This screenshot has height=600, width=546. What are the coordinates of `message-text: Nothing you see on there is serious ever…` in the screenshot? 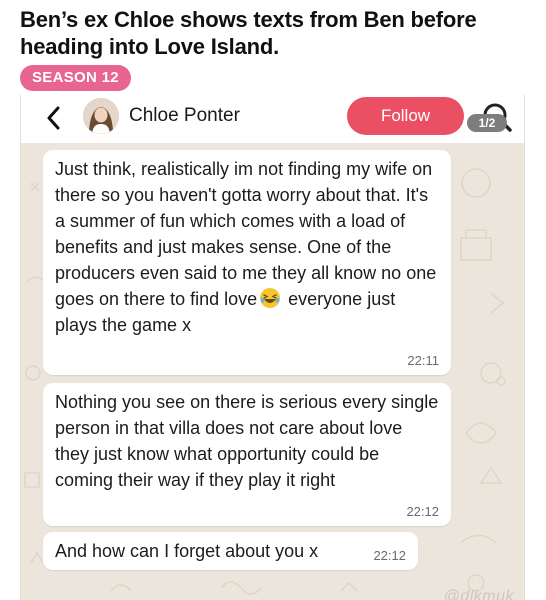 It's located at (247, 441).